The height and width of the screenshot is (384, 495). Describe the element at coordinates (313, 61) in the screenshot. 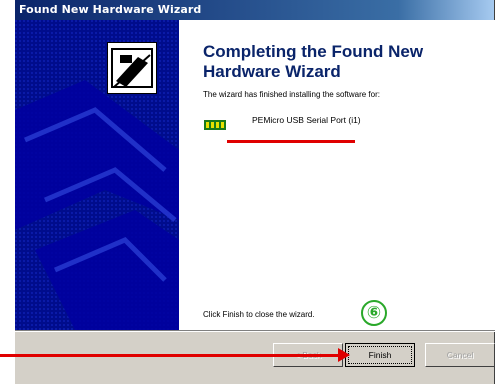

I see `page-heading: Completing the Found New Hardware Wizard` at that location.